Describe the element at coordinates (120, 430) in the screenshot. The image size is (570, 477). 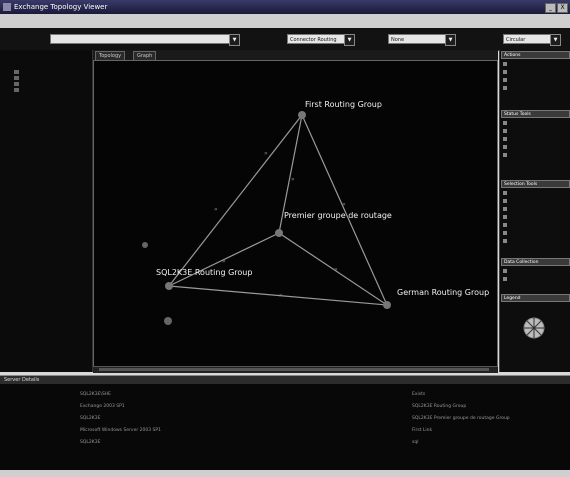
I see `detail-value: Microsoft Windows Server 2003 SP1` at that location.